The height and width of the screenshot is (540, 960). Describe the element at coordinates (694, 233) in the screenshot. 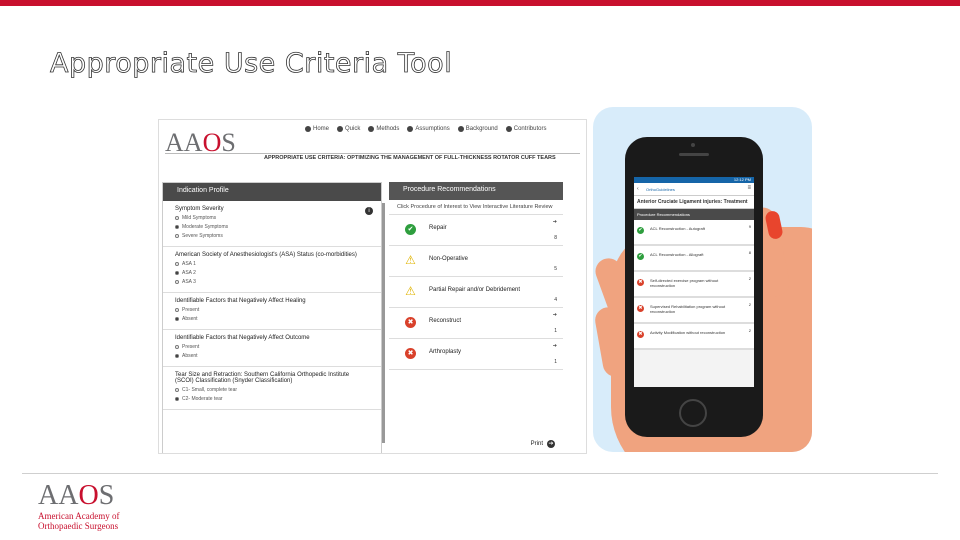

I see `mobile-recommendation-row: ✔ ACL Reconstruction - Autograft 9` at that location.